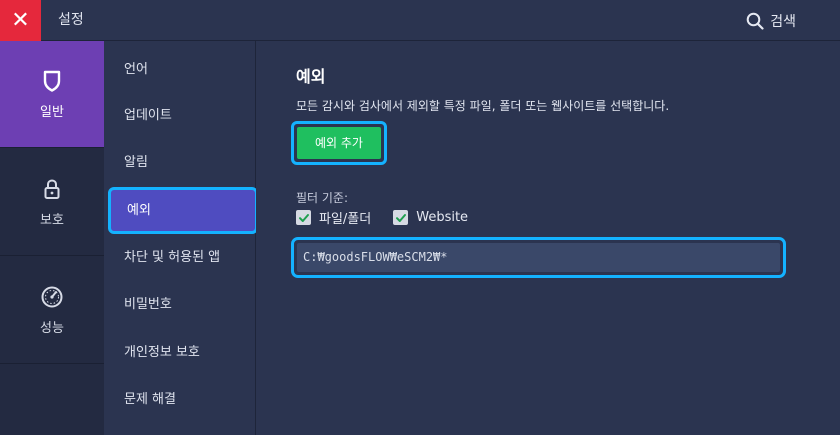  I want to click on lock-icon, so click(52, 188).